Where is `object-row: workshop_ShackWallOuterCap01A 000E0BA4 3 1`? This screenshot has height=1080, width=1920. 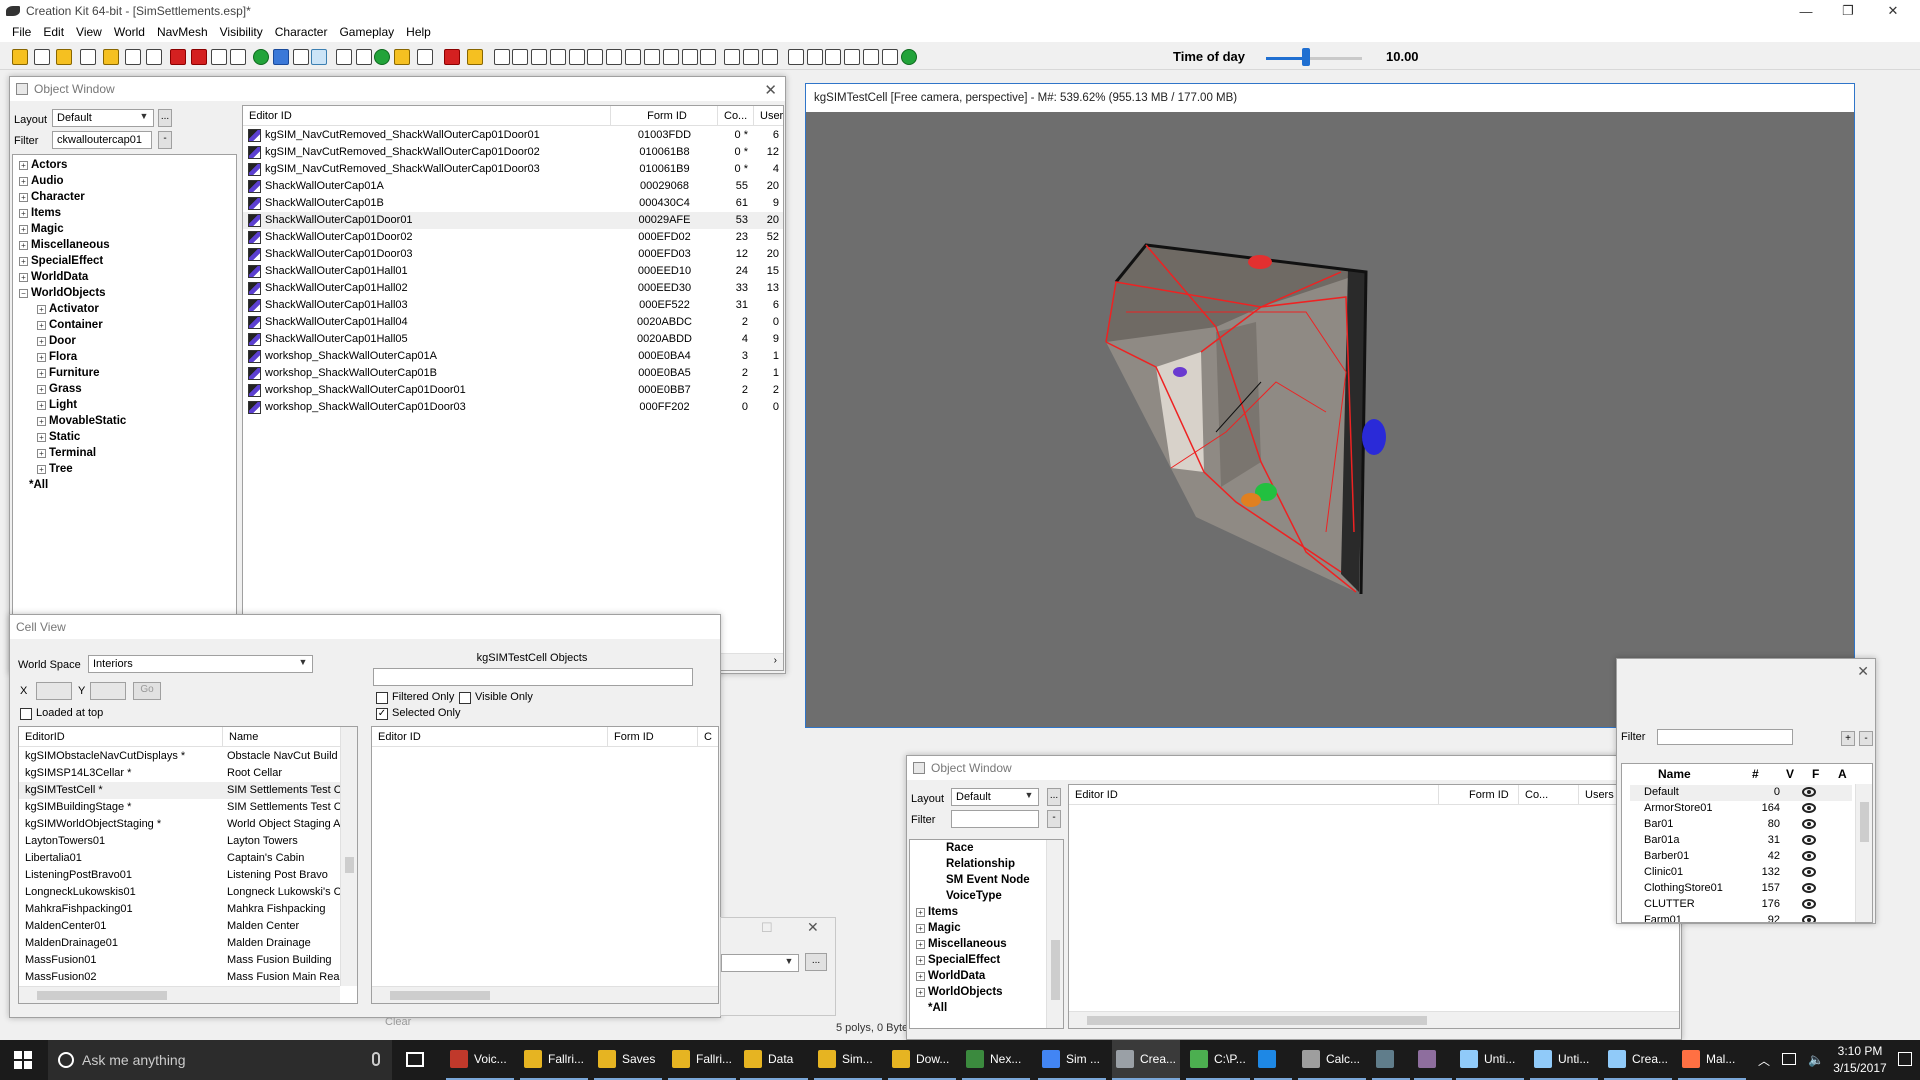 object-row: workshop_ShackWallOuterCap01A 000E0BA4 3 1 is located at coordinates (513, 356).